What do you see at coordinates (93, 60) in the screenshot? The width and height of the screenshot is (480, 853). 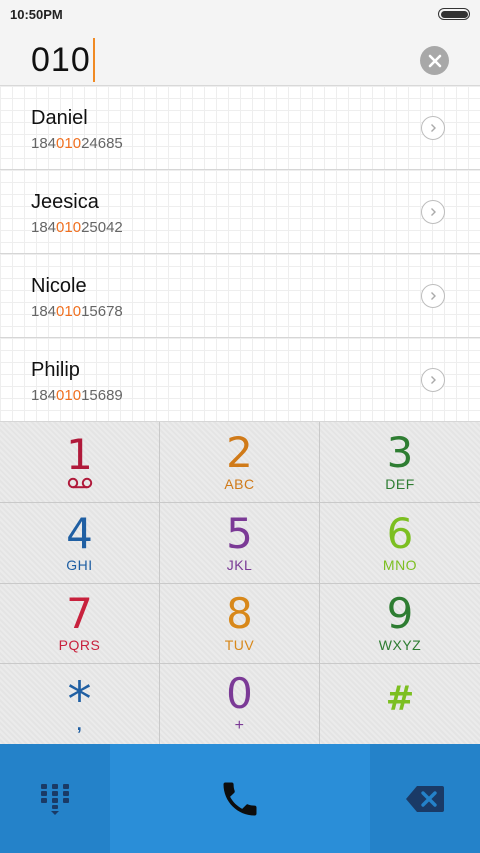 I see `text-caret` at bounding box center [93, 60].